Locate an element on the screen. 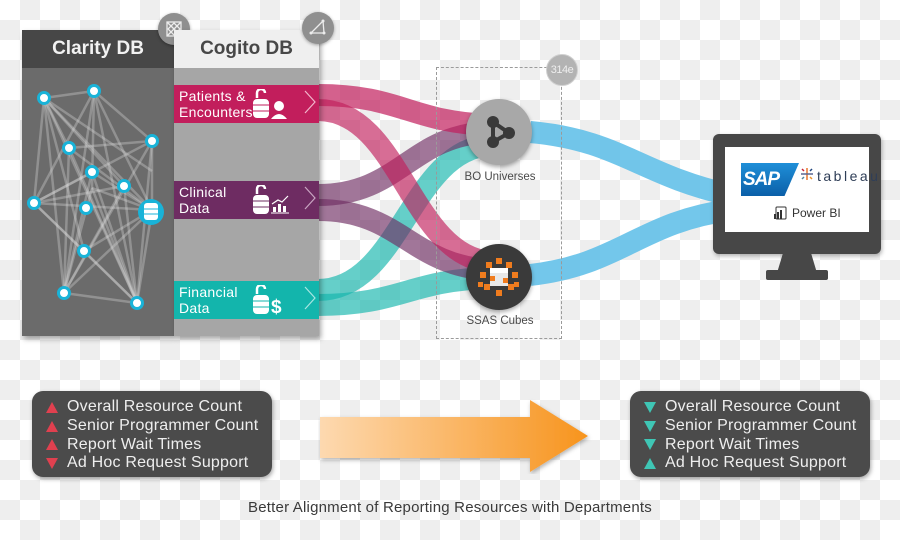  clarity-db-panel: Clarity DB is located at coordinates (98, 183).